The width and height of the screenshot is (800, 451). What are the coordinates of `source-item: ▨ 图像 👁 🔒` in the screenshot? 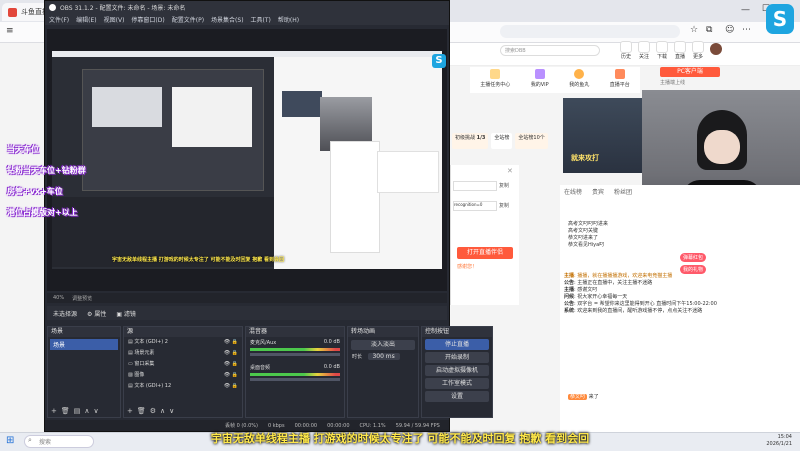 It's located at (185, 375).